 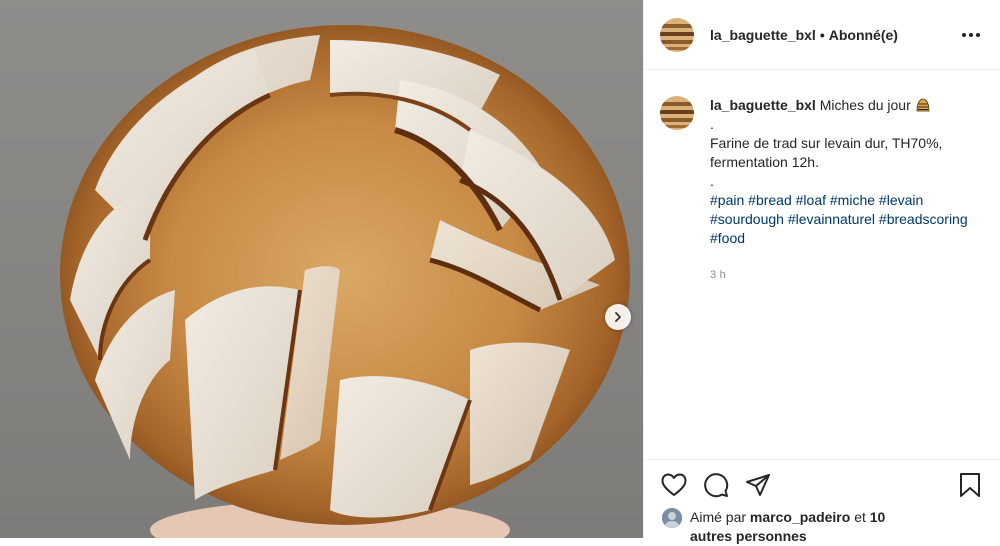 I want to click on hashtag-link: #loaf, so click(x=811, y=200).